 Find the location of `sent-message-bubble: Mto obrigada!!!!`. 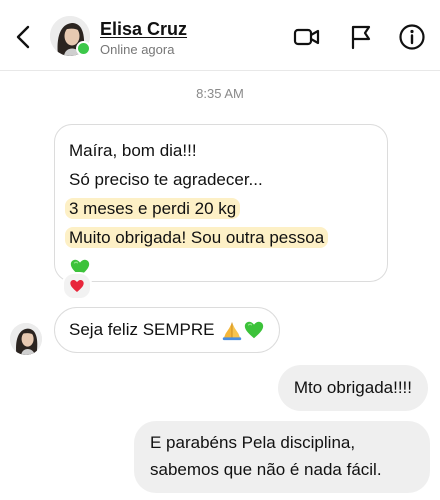

sent-message-bubble: Mto obrigada!!!! is located at coordinates (352, 388).